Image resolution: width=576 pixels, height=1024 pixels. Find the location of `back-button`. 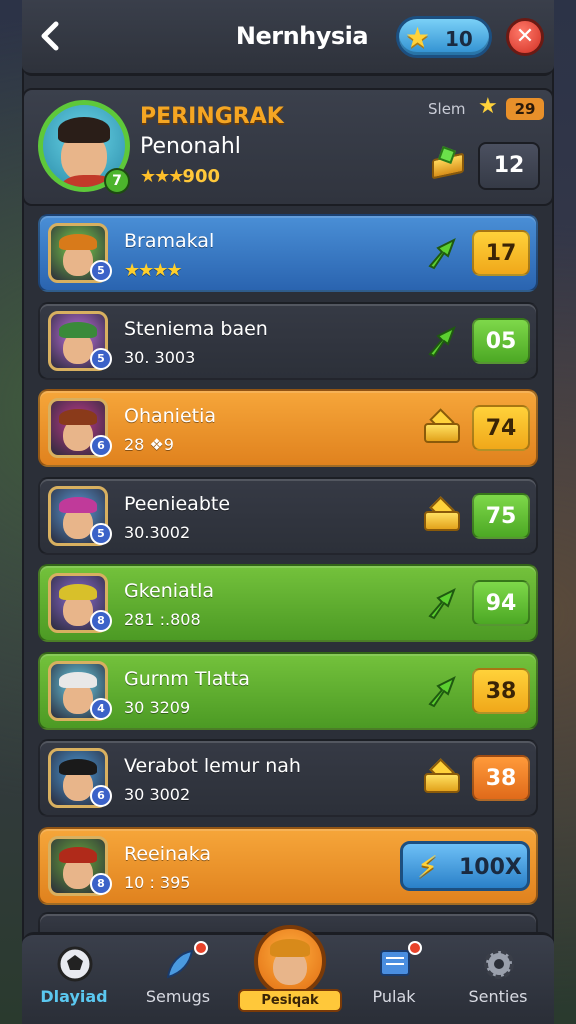

back-button is located at coordinates (54, 38).